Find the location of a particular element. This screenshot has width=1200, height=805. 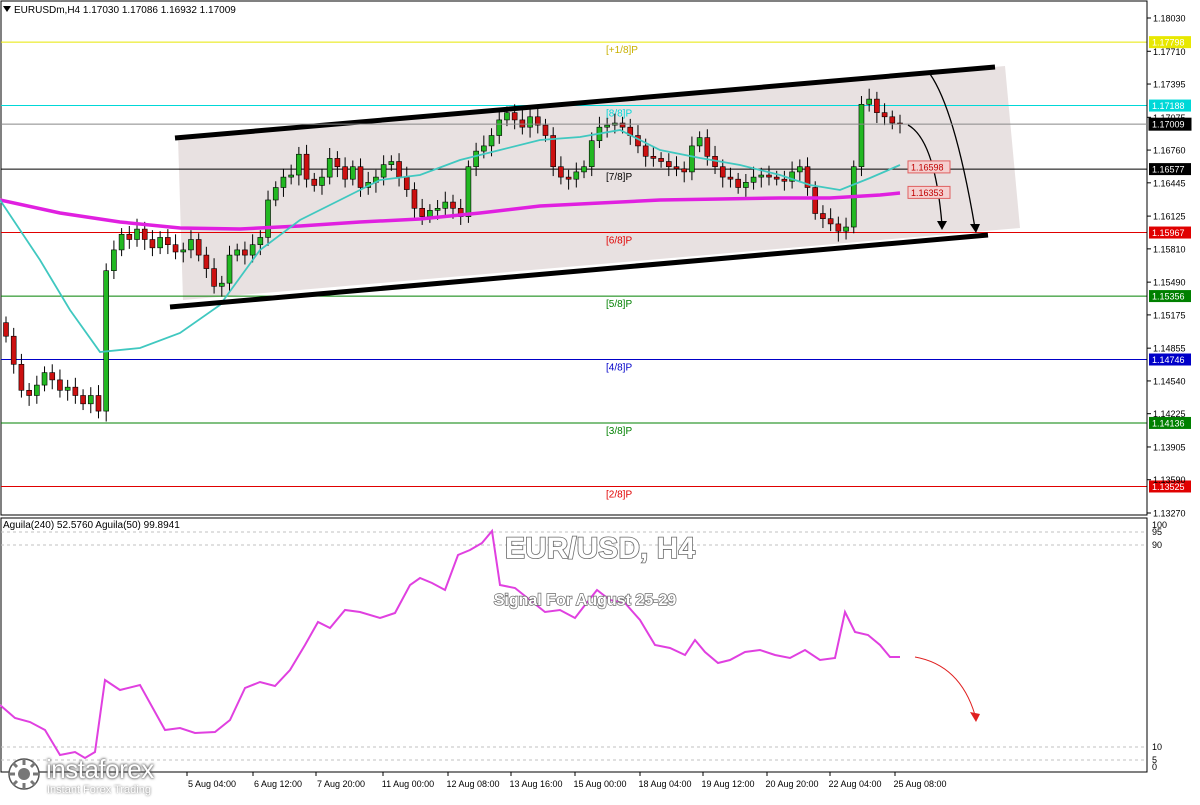

time-tick-label: 12 Aug 08:00 is located at coordinates (472, 784).